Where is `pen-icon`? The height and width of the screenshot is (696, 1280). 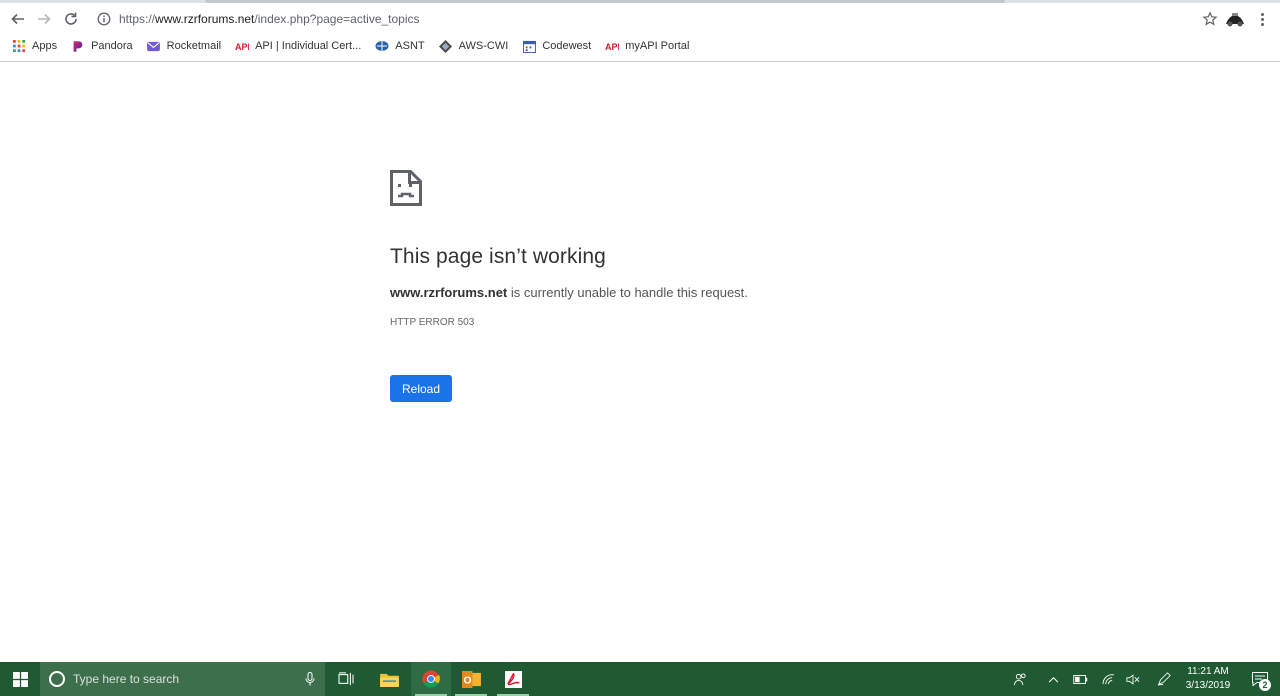 pen-icon is located at coordinates (1164, 679).